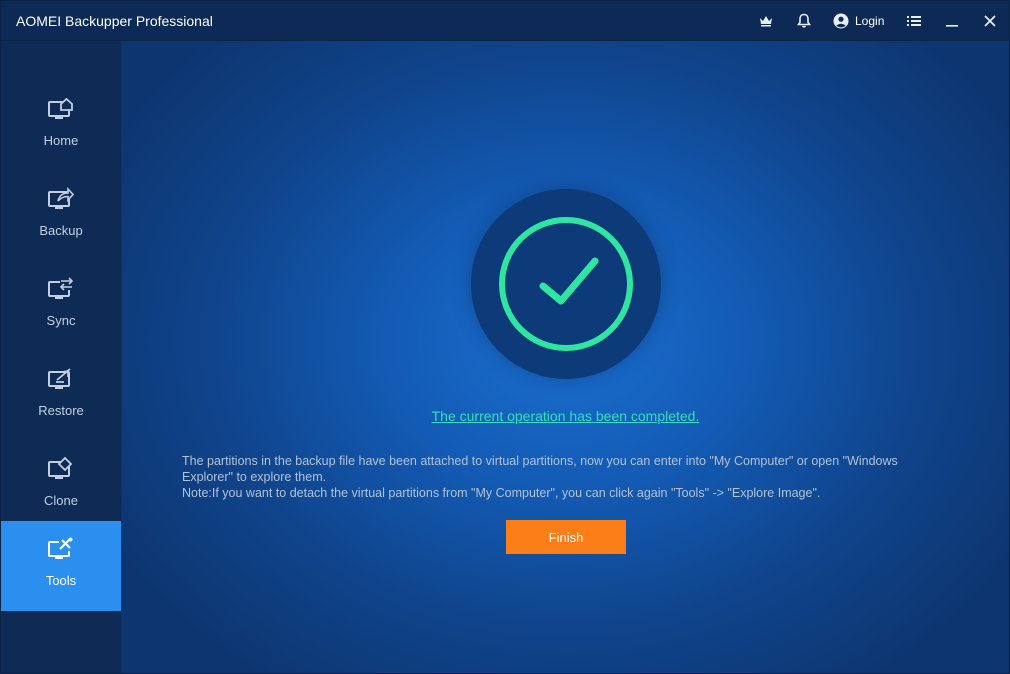 The image size is (1010, 674). What do you see at coordinates (61, 230) in the screenshot?
I see `sidebar-item-label: Backup` at bounding box center [61, 230].